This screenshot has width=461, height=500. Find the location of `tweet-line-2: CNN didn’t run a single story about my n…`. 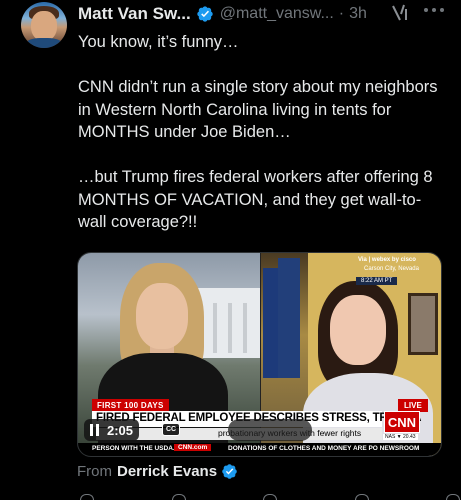

tweet-line-2: CNN didn’t run a single story about my n… is located at coordinates (258, 109).